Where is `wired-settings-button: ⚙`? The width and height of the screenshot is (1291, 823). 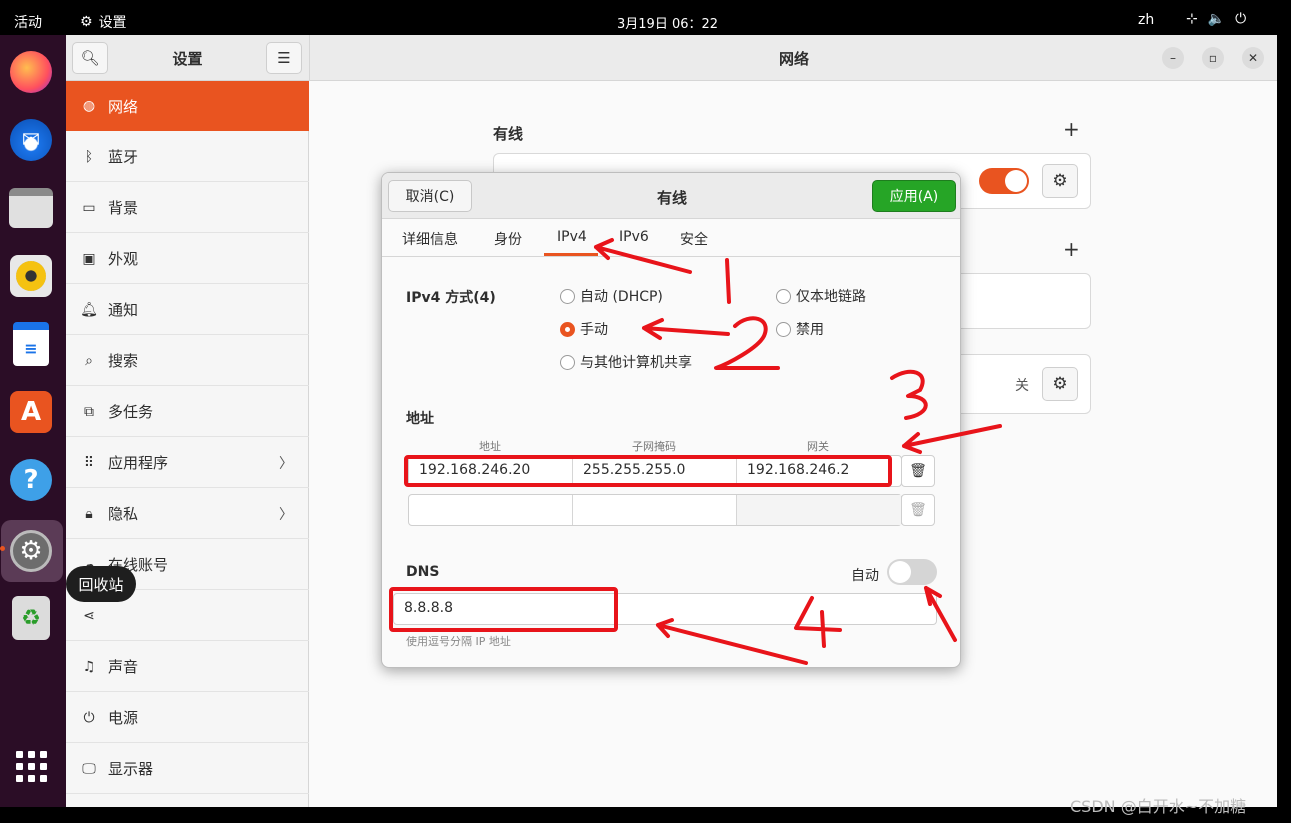
wired-settings-button: ⚙ is located at coordinates (1060, 181).